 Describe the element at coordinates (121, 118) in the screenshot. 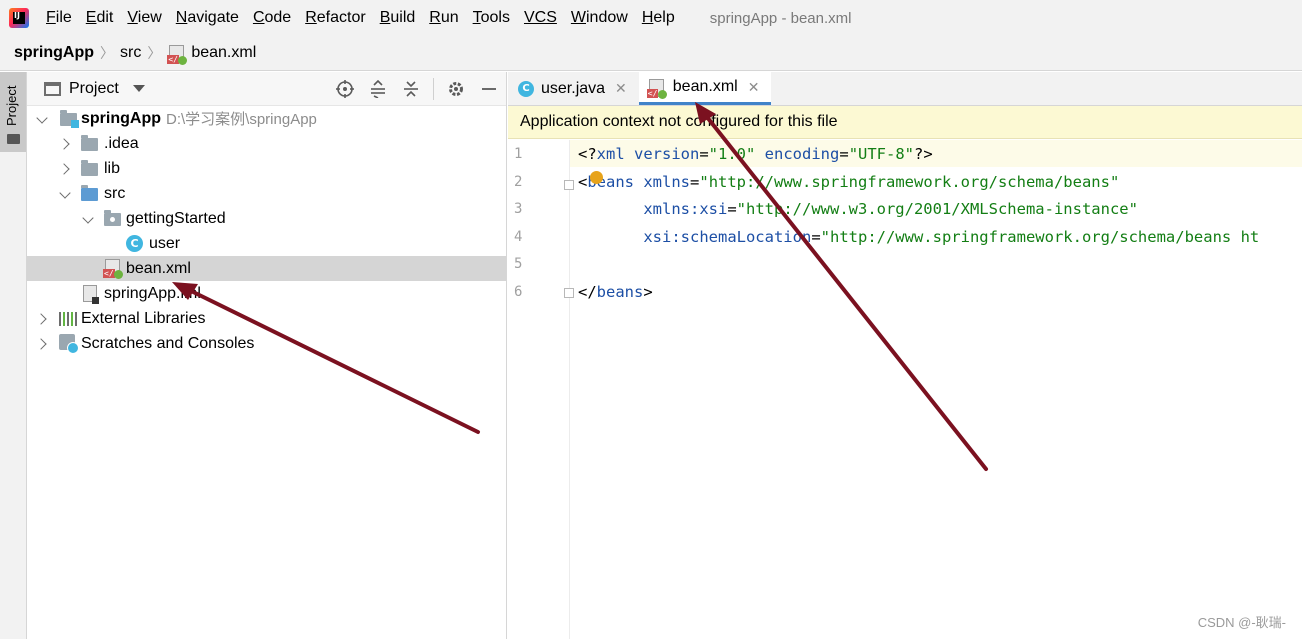

I see `tree-label: springApp` at that location.